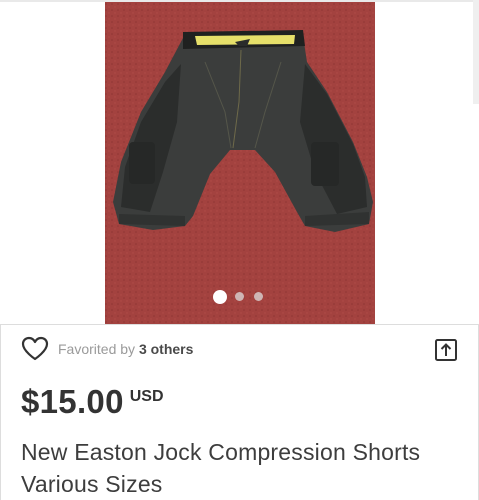 This screenshot has width=479, height=500. Describe the element at coordinates (98, 349) in the screenshot. I see `favorited-prefix: Favorited by` at that location.